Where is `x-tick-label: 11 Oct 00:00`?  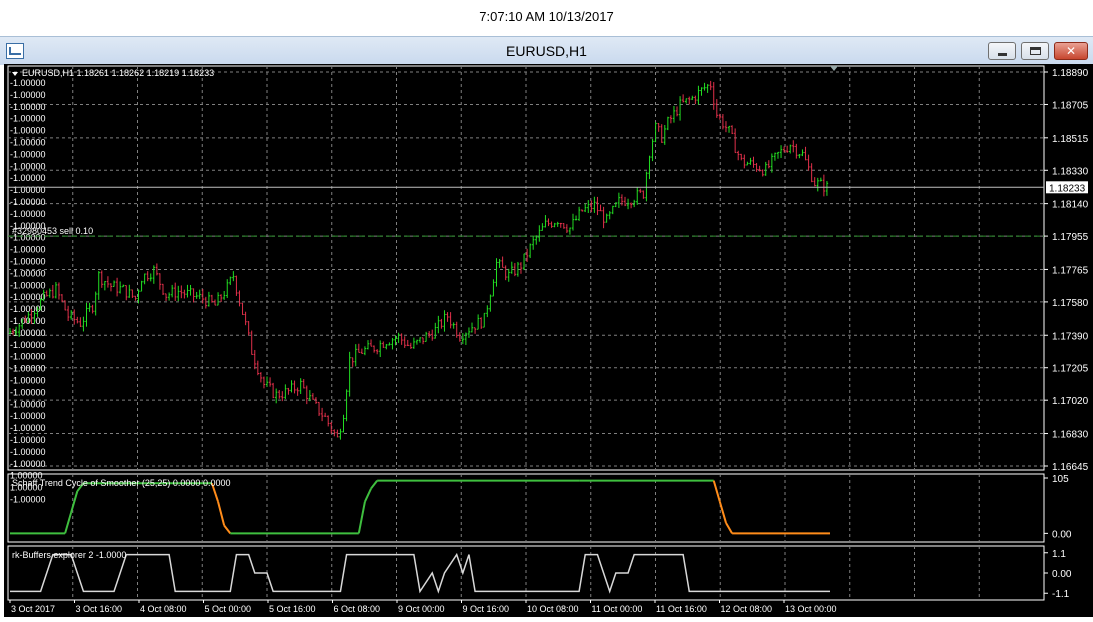 x-tick-label: 11 Oct 00:00 is located at coordinates (617, 609).